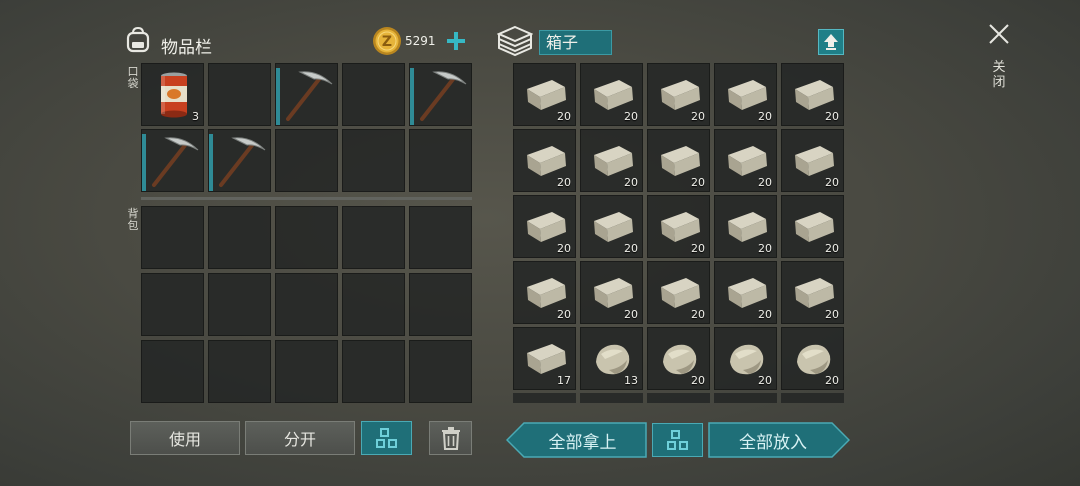  Describe the element at coordinates (631, 380) in the screenshot. I see `item-quantity: 13` at that location.